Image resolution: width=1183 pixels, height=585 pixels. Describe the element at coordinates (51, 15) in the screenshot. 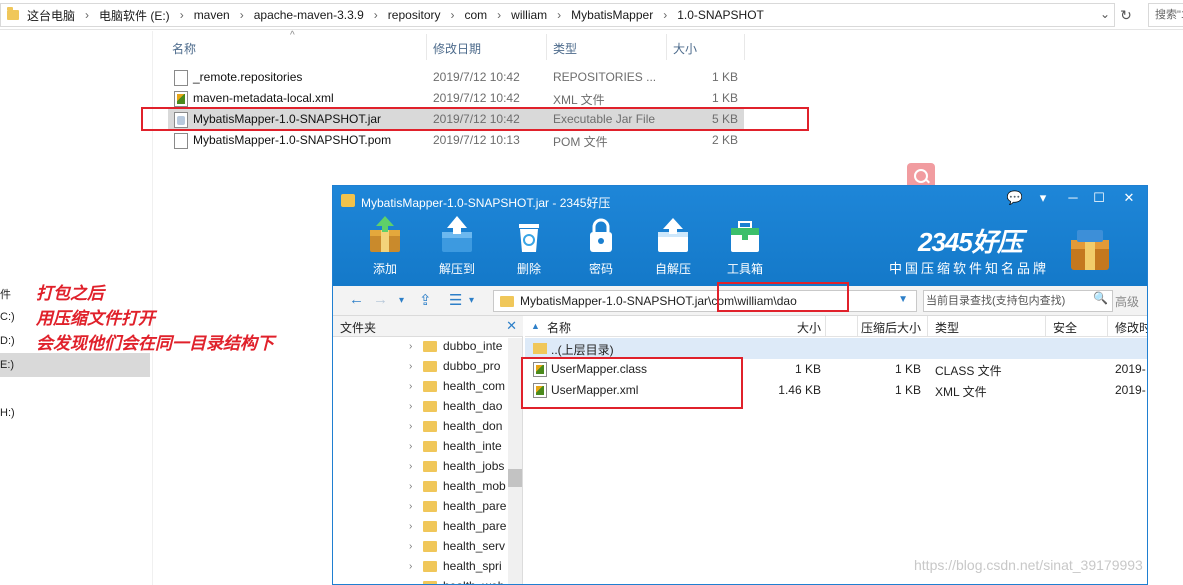

I see `breadcrumb-item: 这台电脑` at that location.